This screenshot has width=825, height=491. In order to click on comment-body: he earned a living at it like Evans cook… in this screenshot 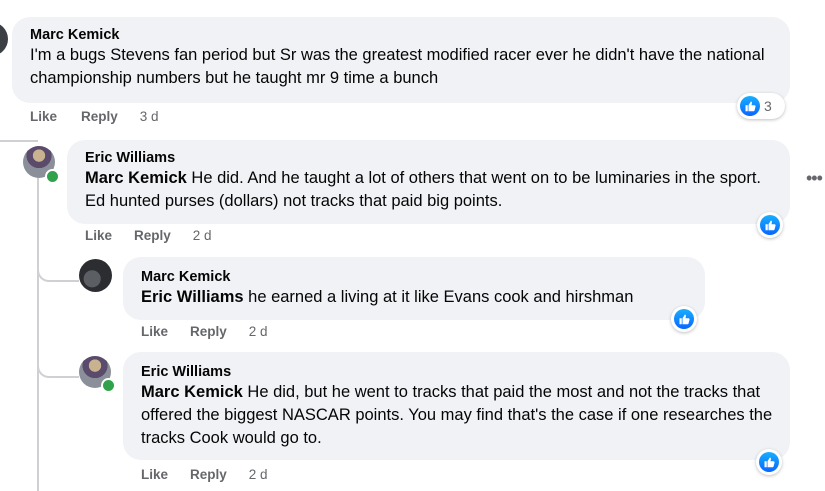, I will do `click(438, 297)`.